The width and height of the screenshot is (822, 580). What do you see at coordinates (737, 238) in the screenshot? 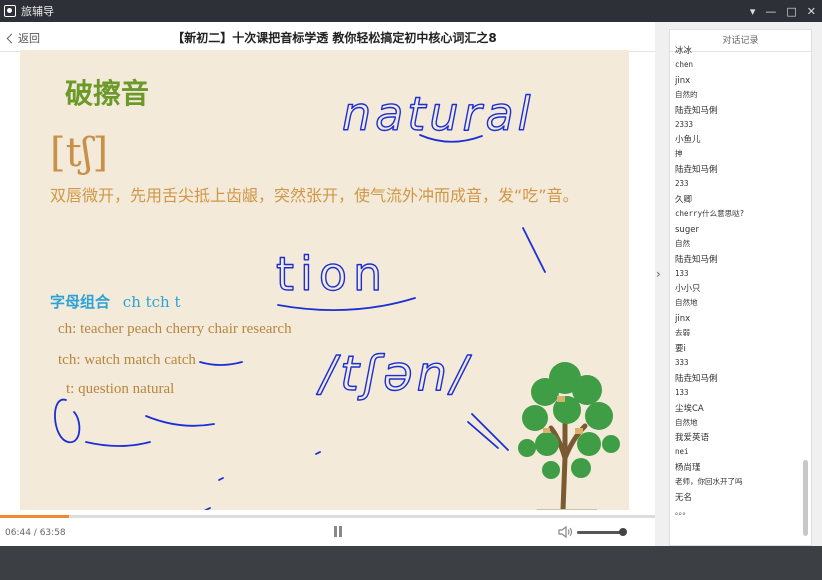
I see `chat-message: suger 自然` at bounding box center [737, 238].